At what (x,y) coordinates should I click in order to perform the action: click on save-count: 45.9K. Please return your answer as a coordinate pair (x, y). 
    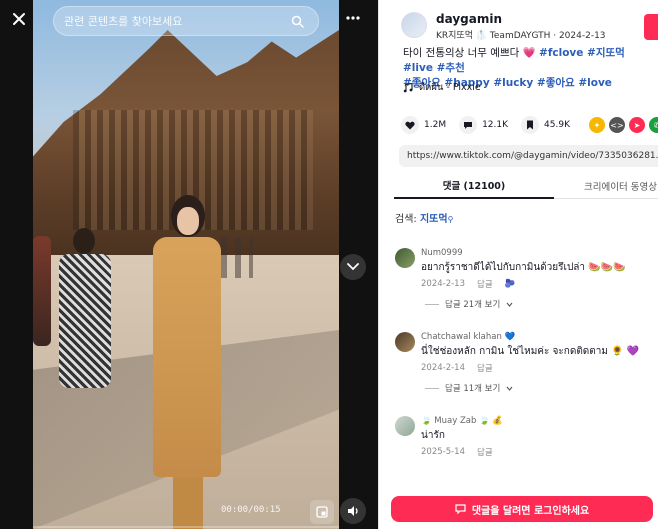
    Looking at the image, I should click on (557, 125).